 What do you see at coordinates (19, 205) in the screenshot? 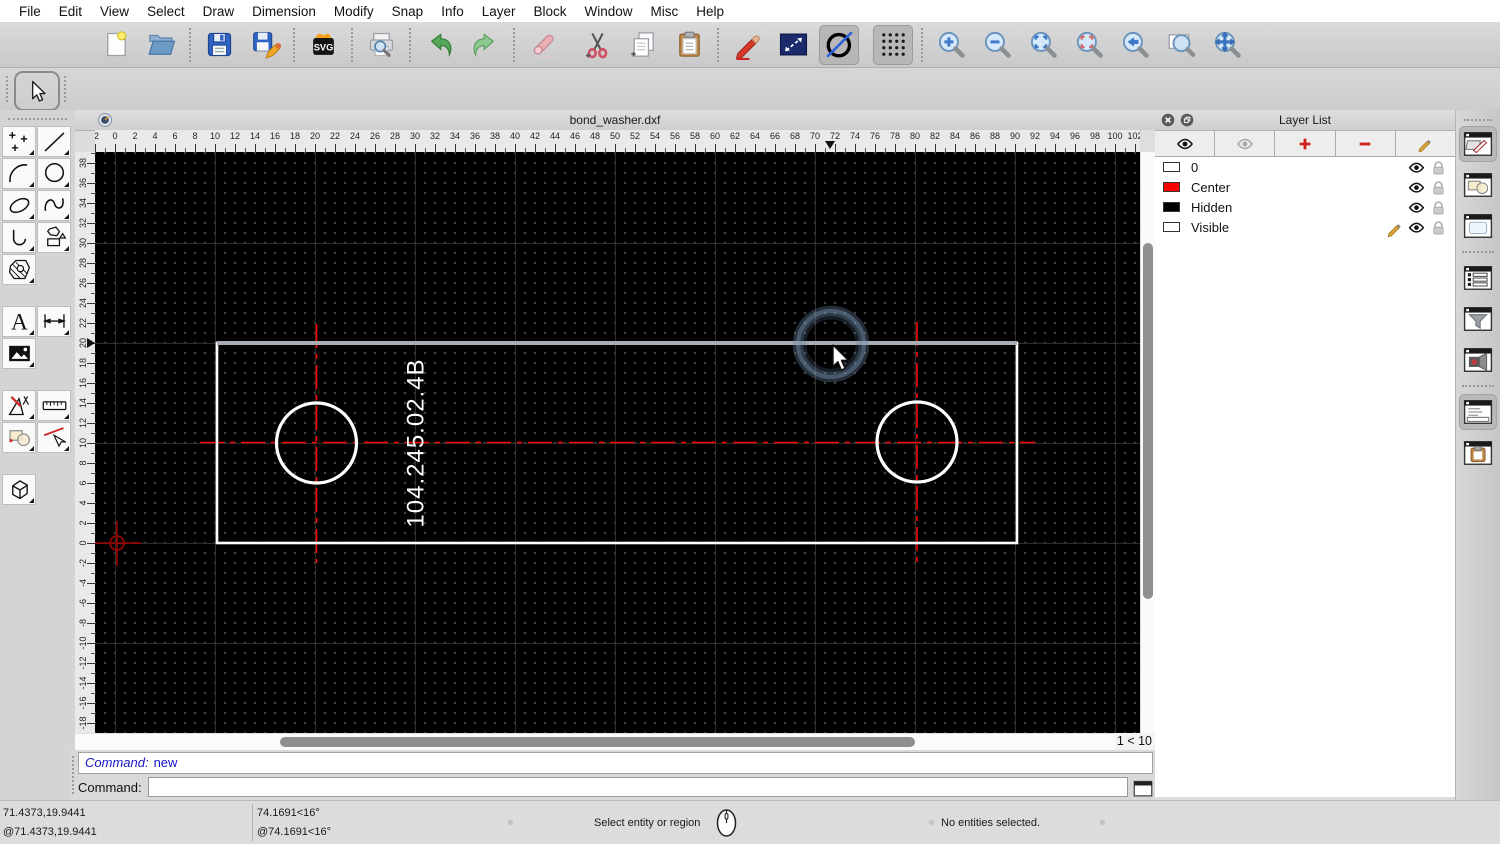
I see `ellipse-tool` at bounding box center [19, 205].